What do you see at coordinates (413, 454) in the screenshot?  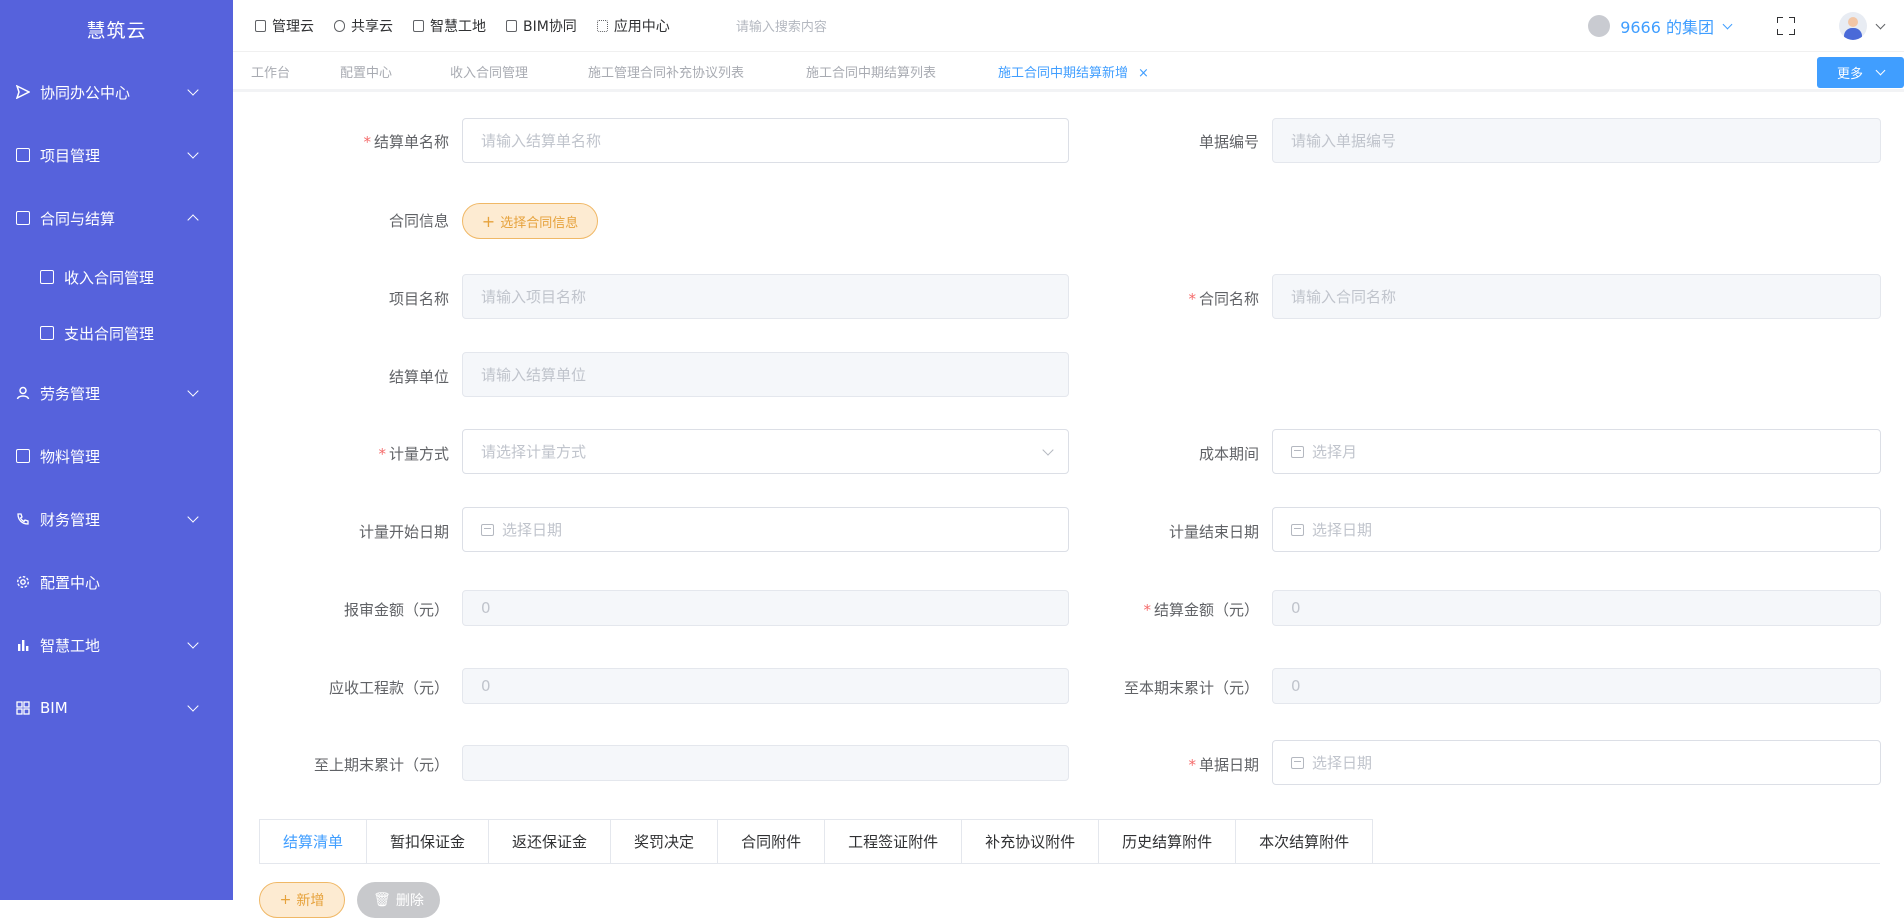 I see `measure-method-label: * 计量方式` at bounding box center [413, 454].